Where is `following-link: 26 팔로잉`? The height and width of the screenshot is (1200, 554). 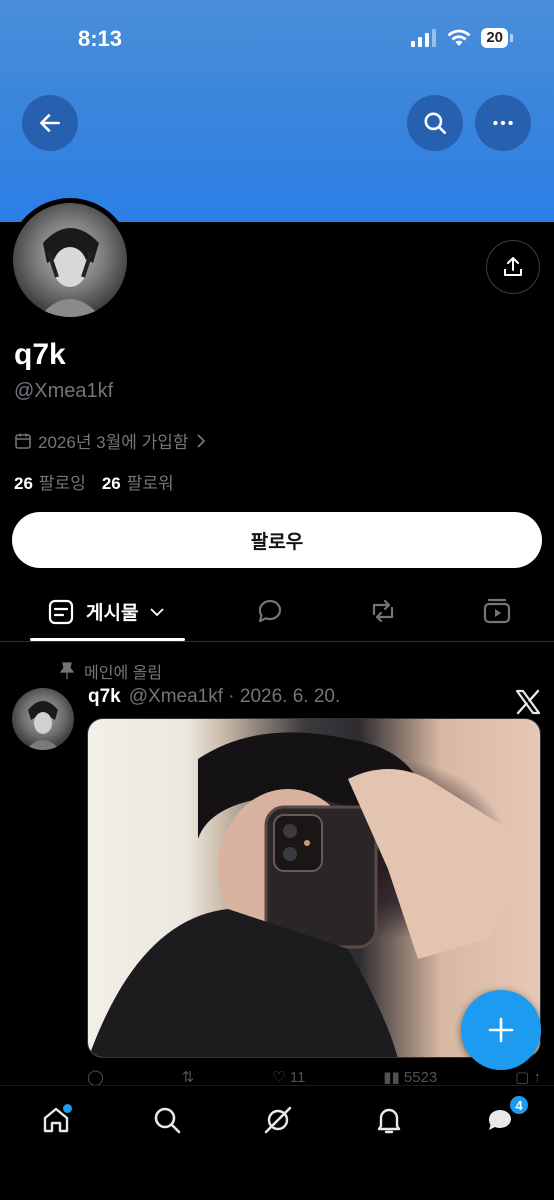 following-link: 26 팔로잉 is located at coordinates (50, 481).